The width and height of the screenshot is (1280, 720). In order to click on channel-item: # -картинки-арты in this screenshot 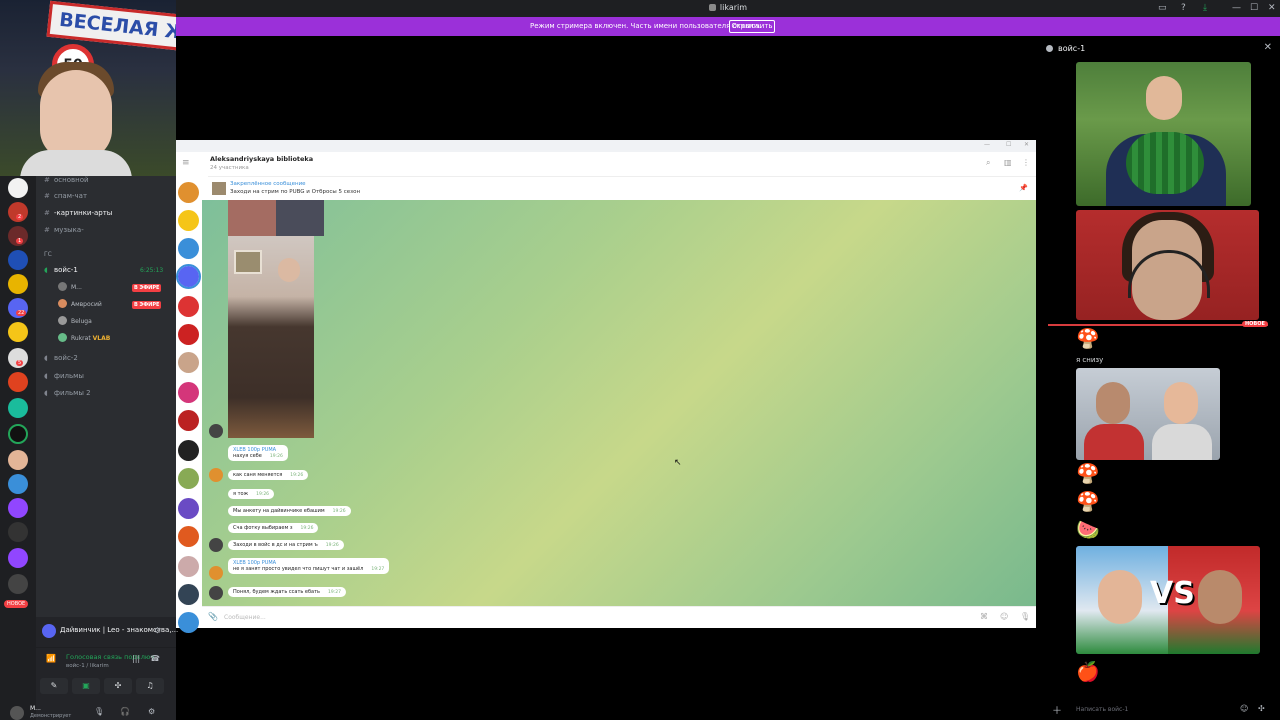, I will do `click(78, 216)`.